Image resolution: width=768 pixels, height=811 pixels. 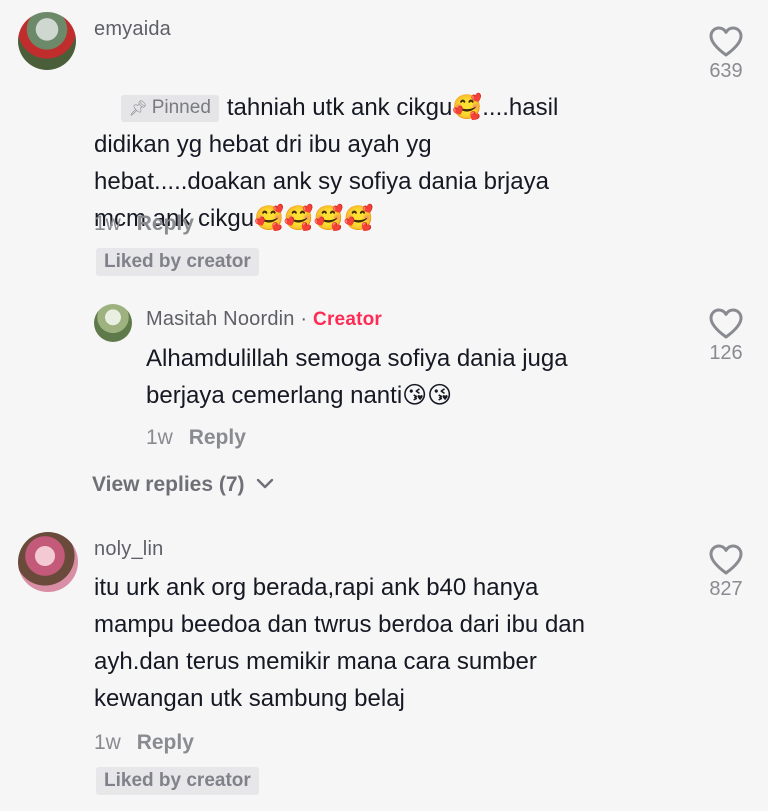 I want to click on view-replies-label: View replies (7), so click(x=168, y=484).